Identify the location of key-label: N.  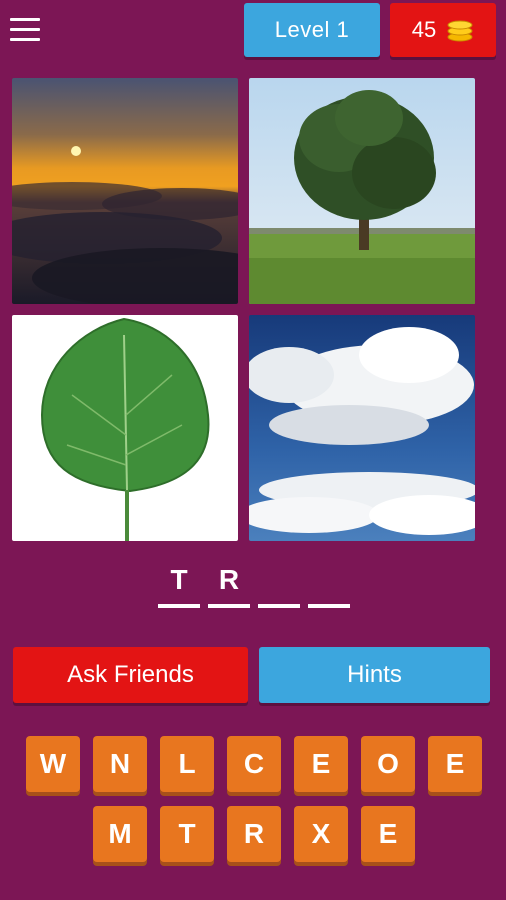
(120, 763).